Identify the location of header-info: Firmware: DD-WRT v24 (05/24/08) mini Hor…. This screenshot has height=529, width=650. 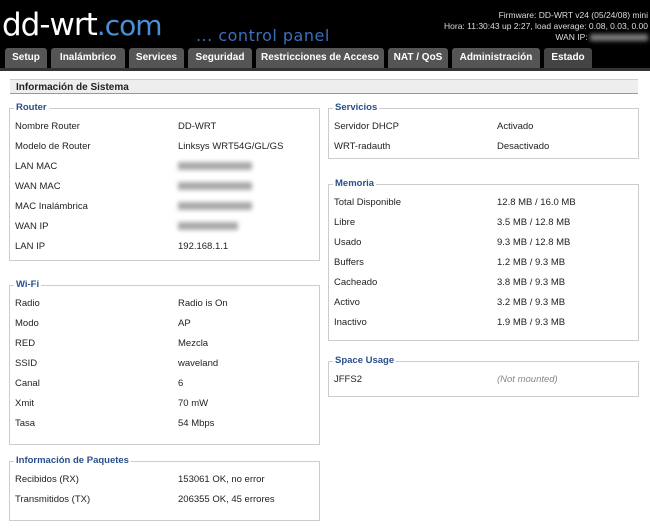
(546, 26).